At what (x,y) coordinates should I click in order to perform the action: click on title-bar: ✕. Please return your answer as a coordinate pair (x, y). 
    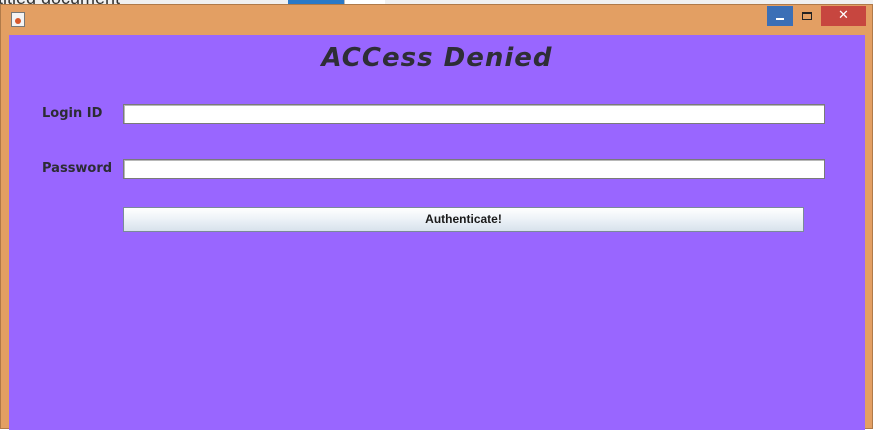
    Looking at the image, I should click on (436, 19).